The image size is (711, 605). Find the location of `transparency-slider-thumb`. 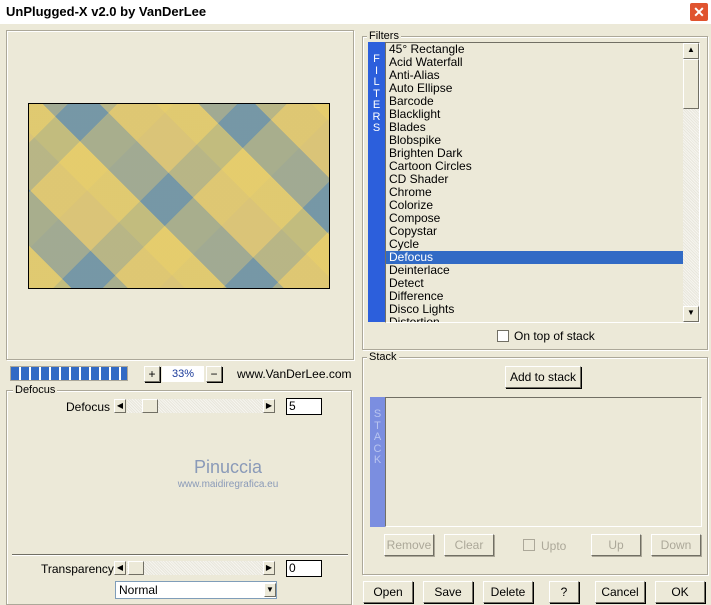

transparency-slider-thumb is located at coordinates (136, 568).